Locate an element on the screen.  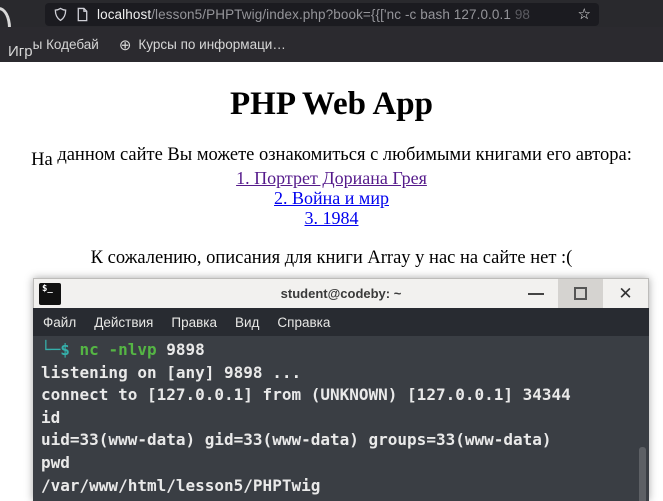
menu-help: Справка is located at coordinates (303, 322).